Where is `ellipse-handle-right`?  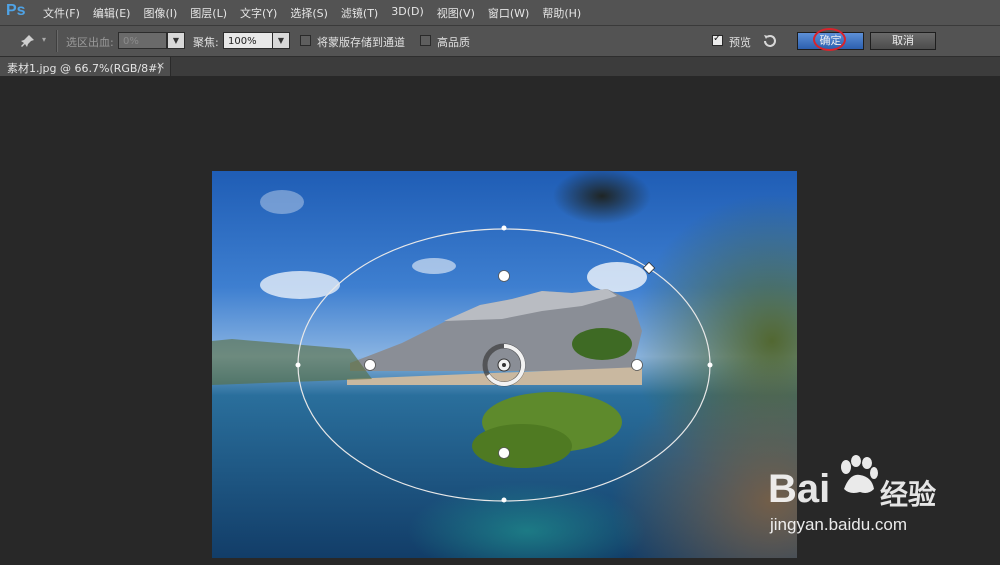 ellipse-handle-right is located at coordinates (710, 365).